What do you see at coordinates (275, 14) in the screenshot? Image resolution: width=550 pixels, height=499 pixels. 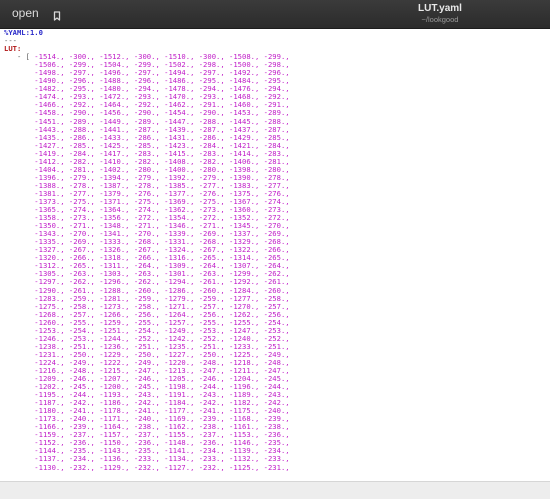 I see `header-bar: open LUT.yaml ~/lookgood` at bounding box center [275, 14].